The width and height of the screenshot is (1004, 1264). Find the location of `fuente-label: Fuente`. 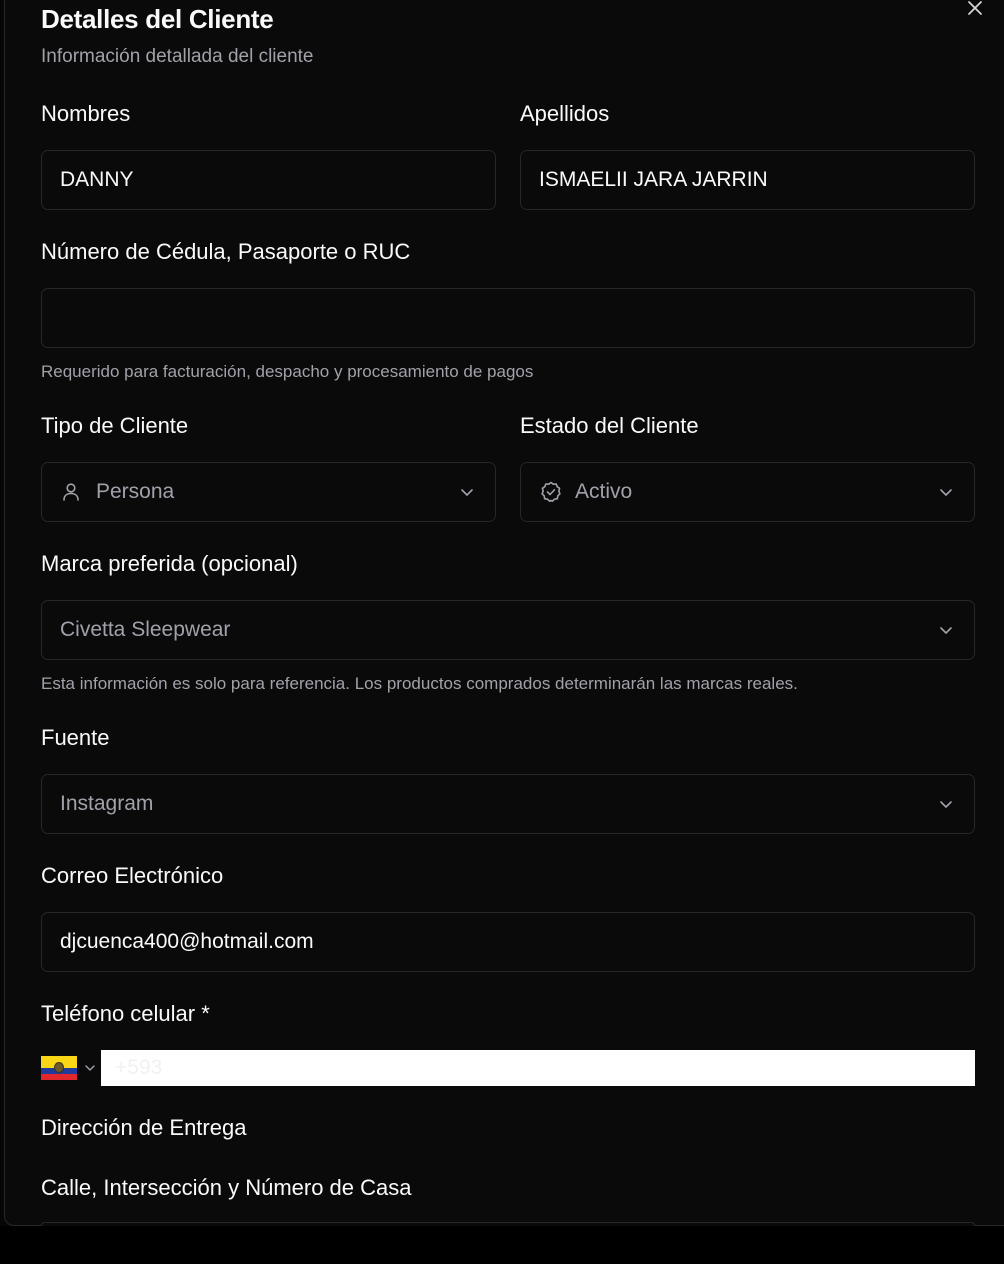

fuente-label: Fuente is located at coordinates (75, 737).